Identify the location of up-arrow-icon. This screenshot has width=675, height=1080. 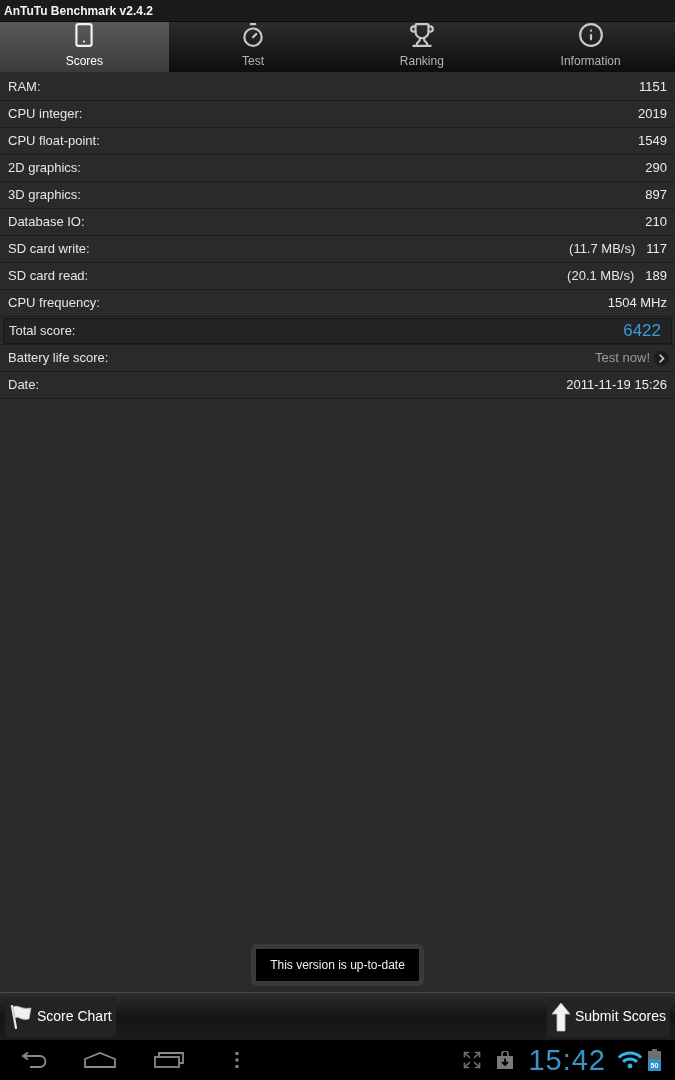
(560, 1016).